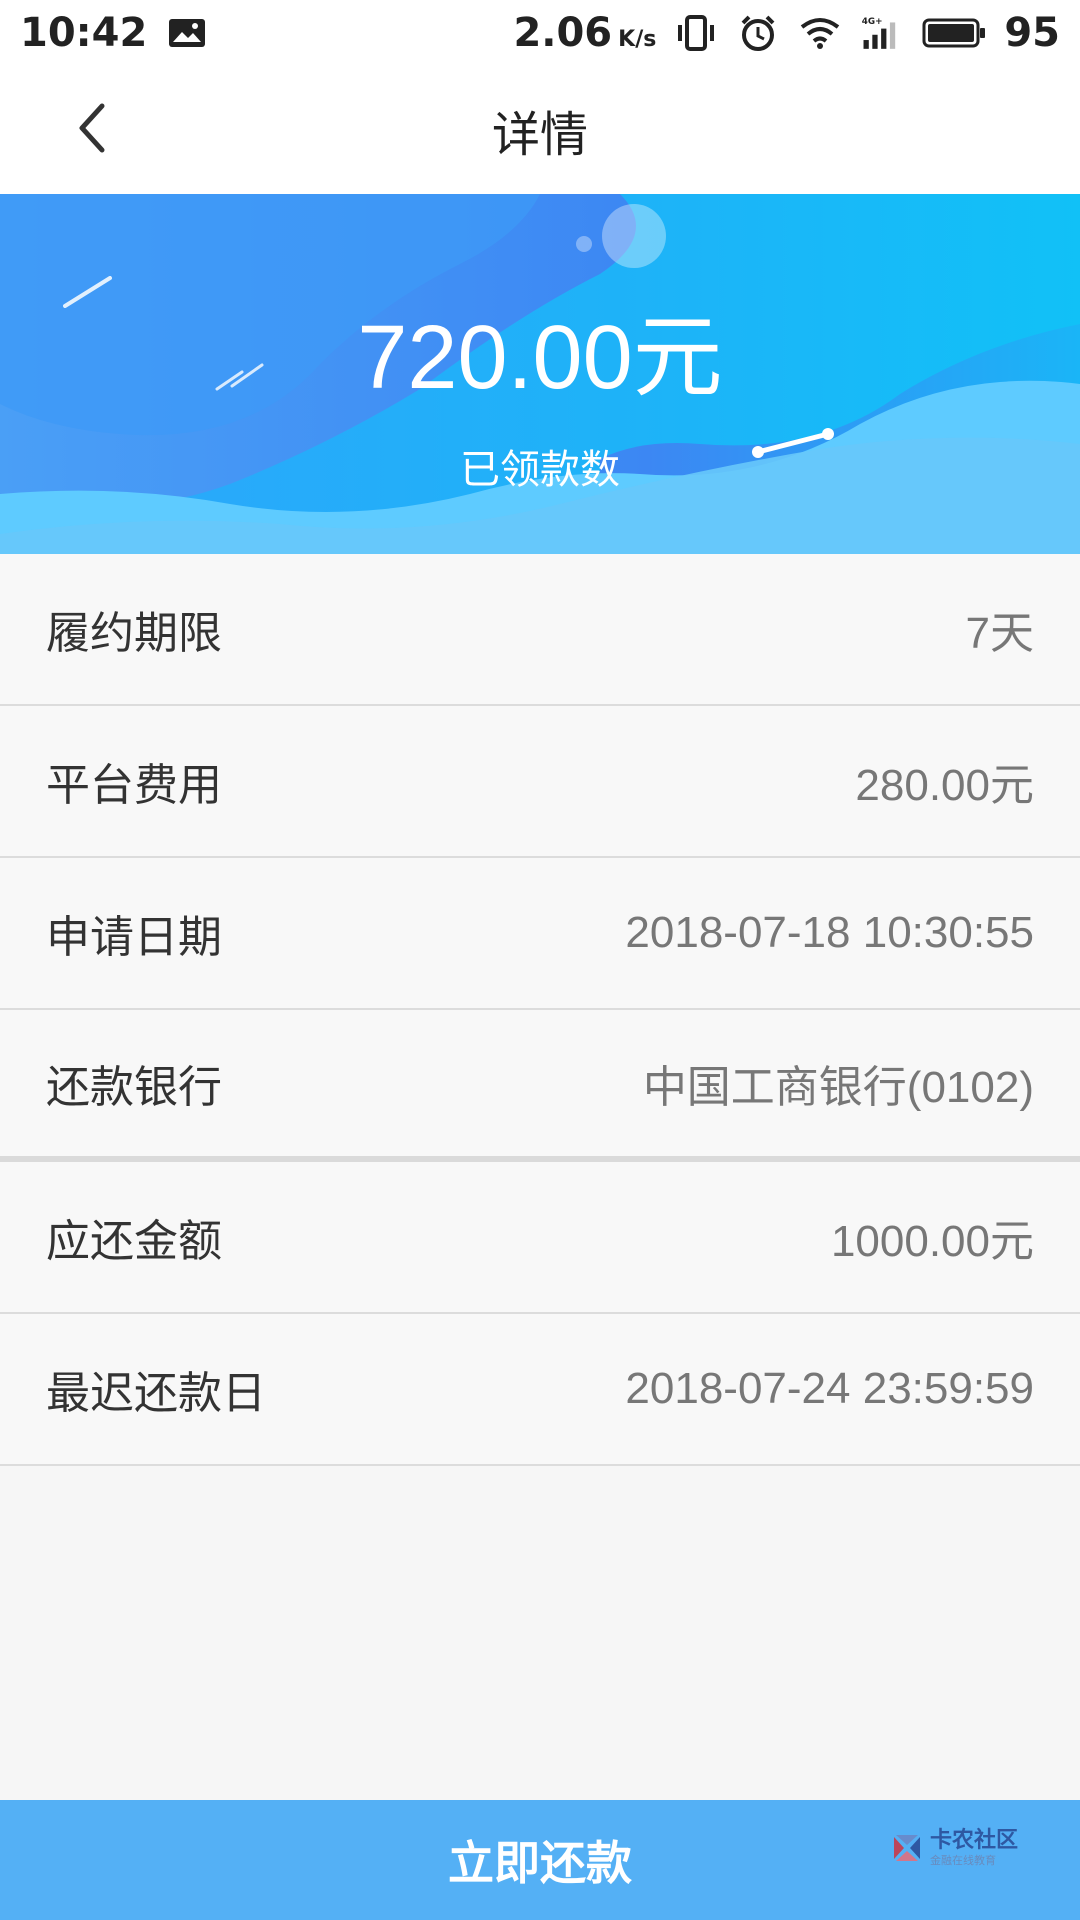 This screenshot has height=1920, width=1080. Describe the element at coordinates (540, 630) in the screenshot. I see `detail-row-term: 履约期限 7天` at that location.